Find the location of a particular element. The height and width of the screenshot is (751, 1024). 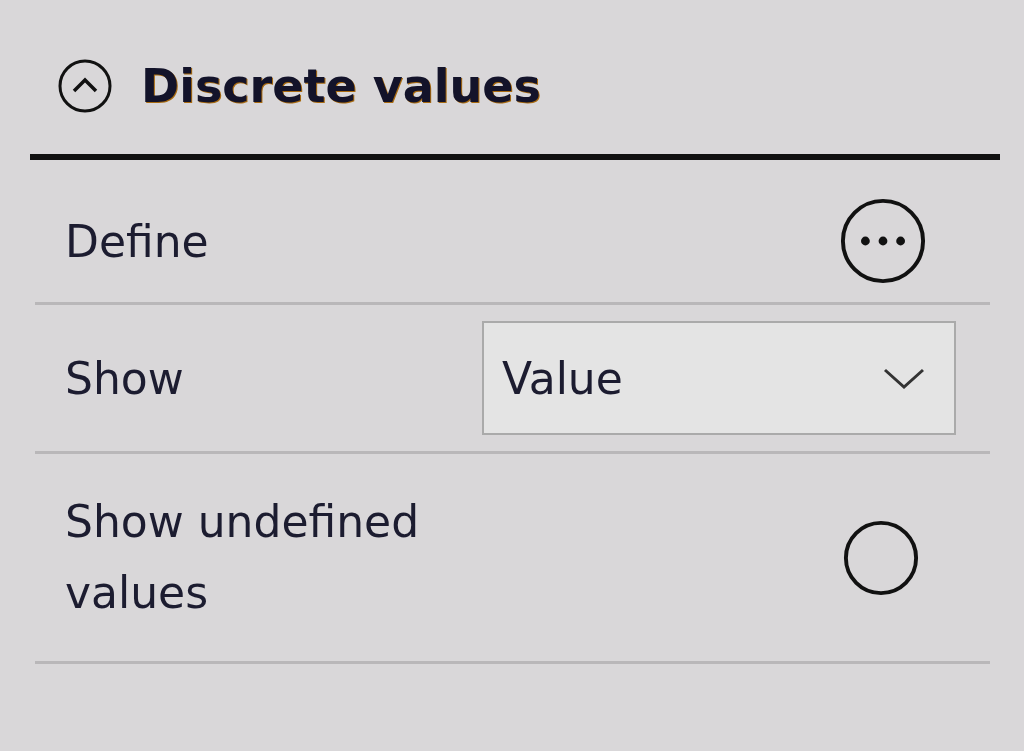

section-title: Discrete values is located at coordinates (341, 86).